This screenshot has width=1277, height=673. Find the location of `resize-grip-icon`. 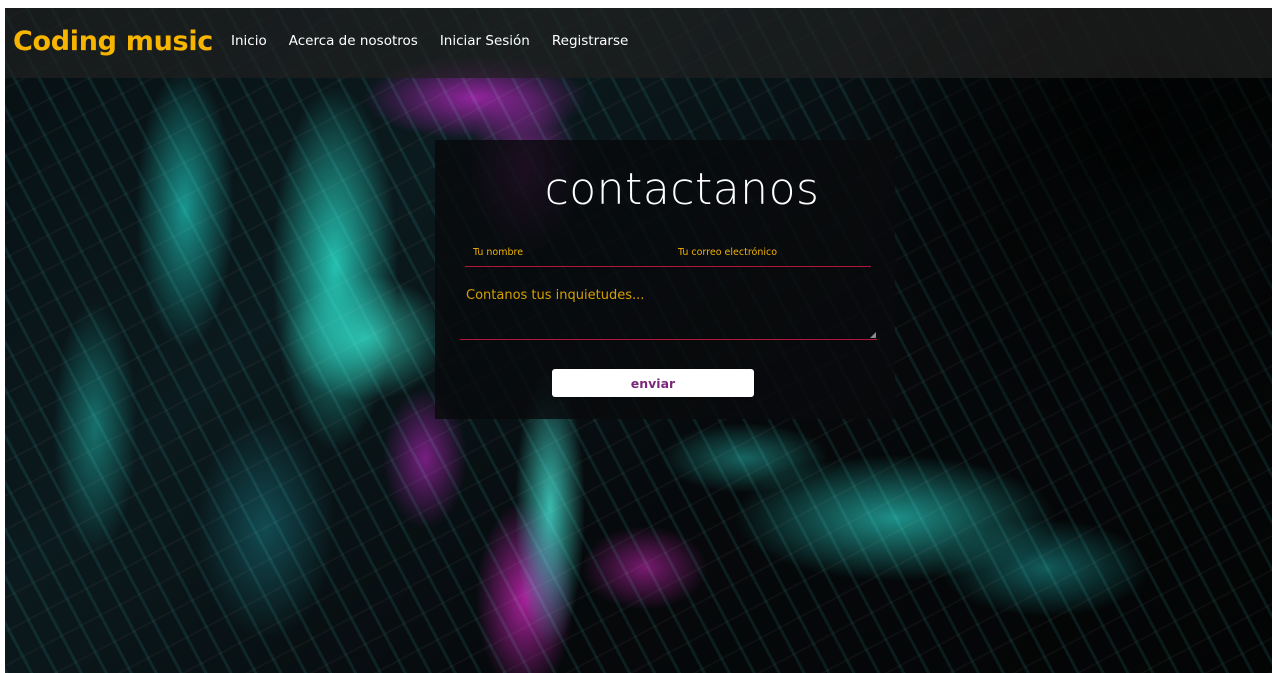

resize-grip-icon is located at coordinates (873, 335).